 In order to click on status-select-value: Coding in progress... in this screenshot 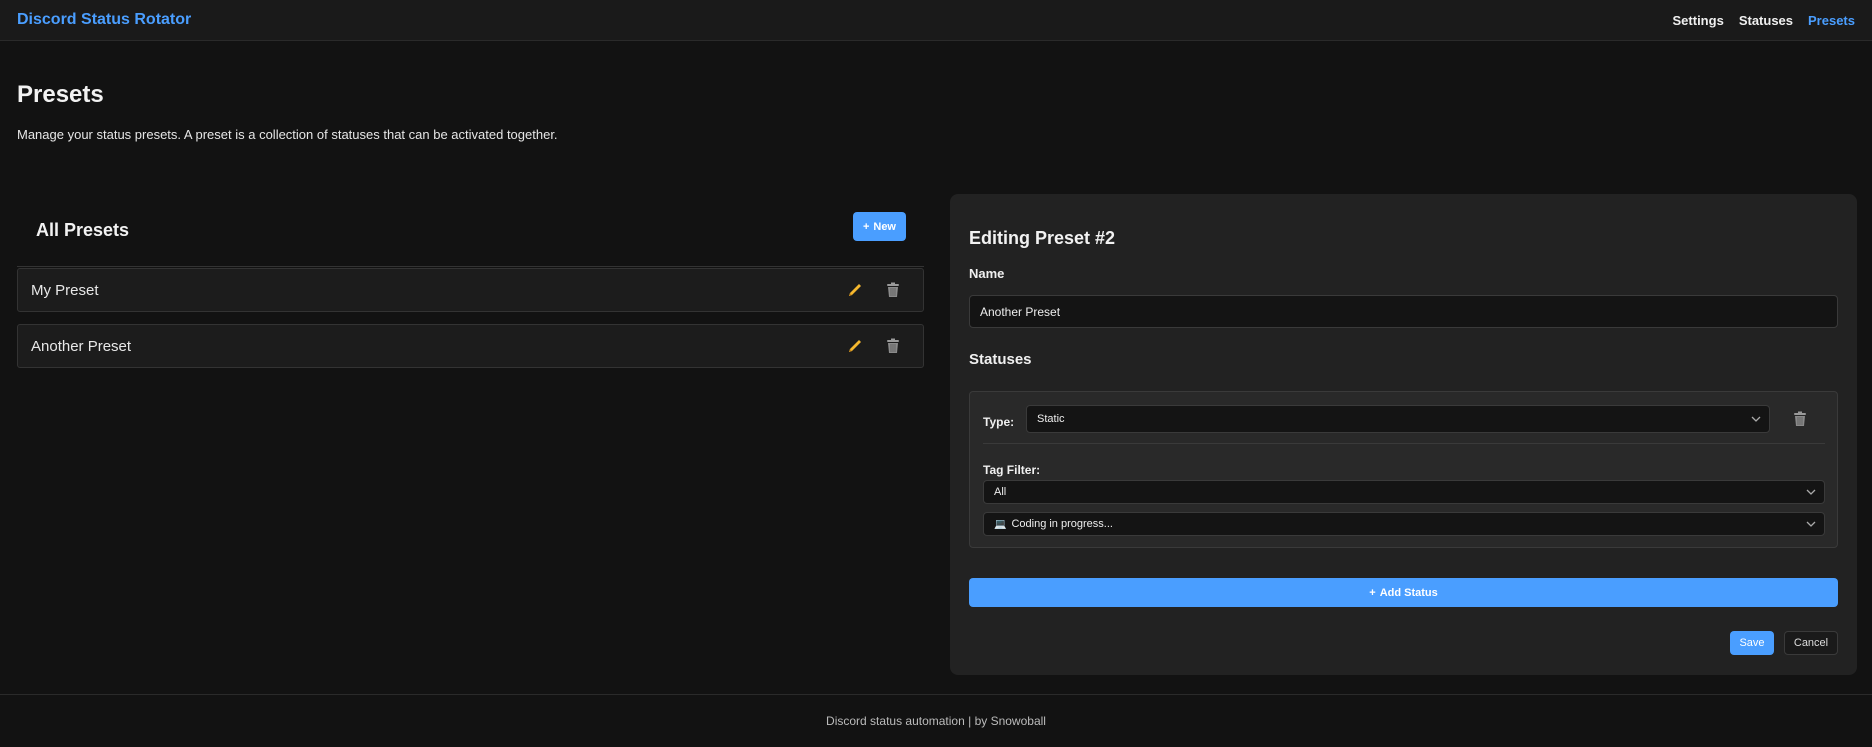, I will do `click(1062, 524)`.